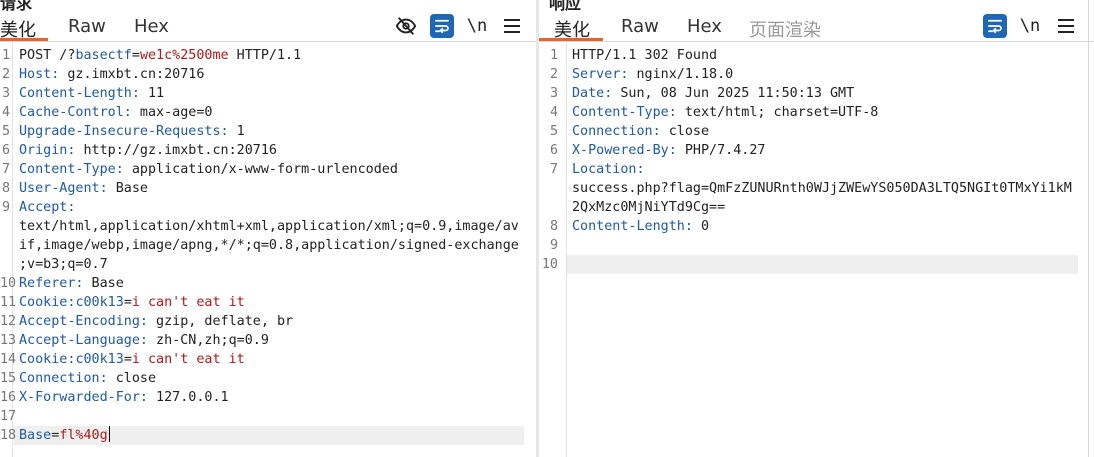  I want to click on text-segment: 0, so click(701, 226).